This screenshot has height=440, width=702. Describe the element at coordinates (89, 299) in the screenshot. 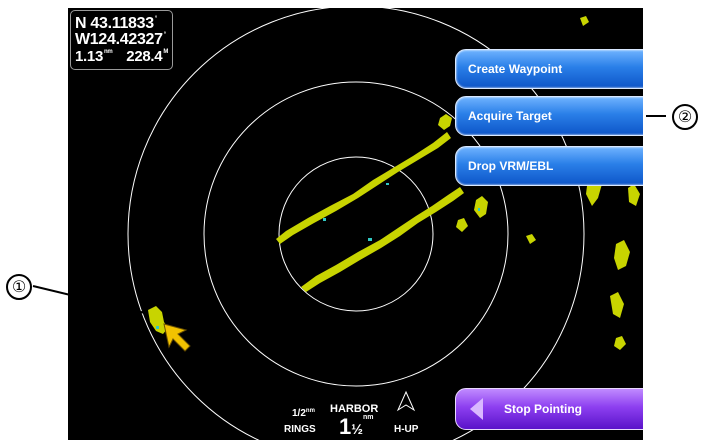

I see `callout-1-leader` at that location.